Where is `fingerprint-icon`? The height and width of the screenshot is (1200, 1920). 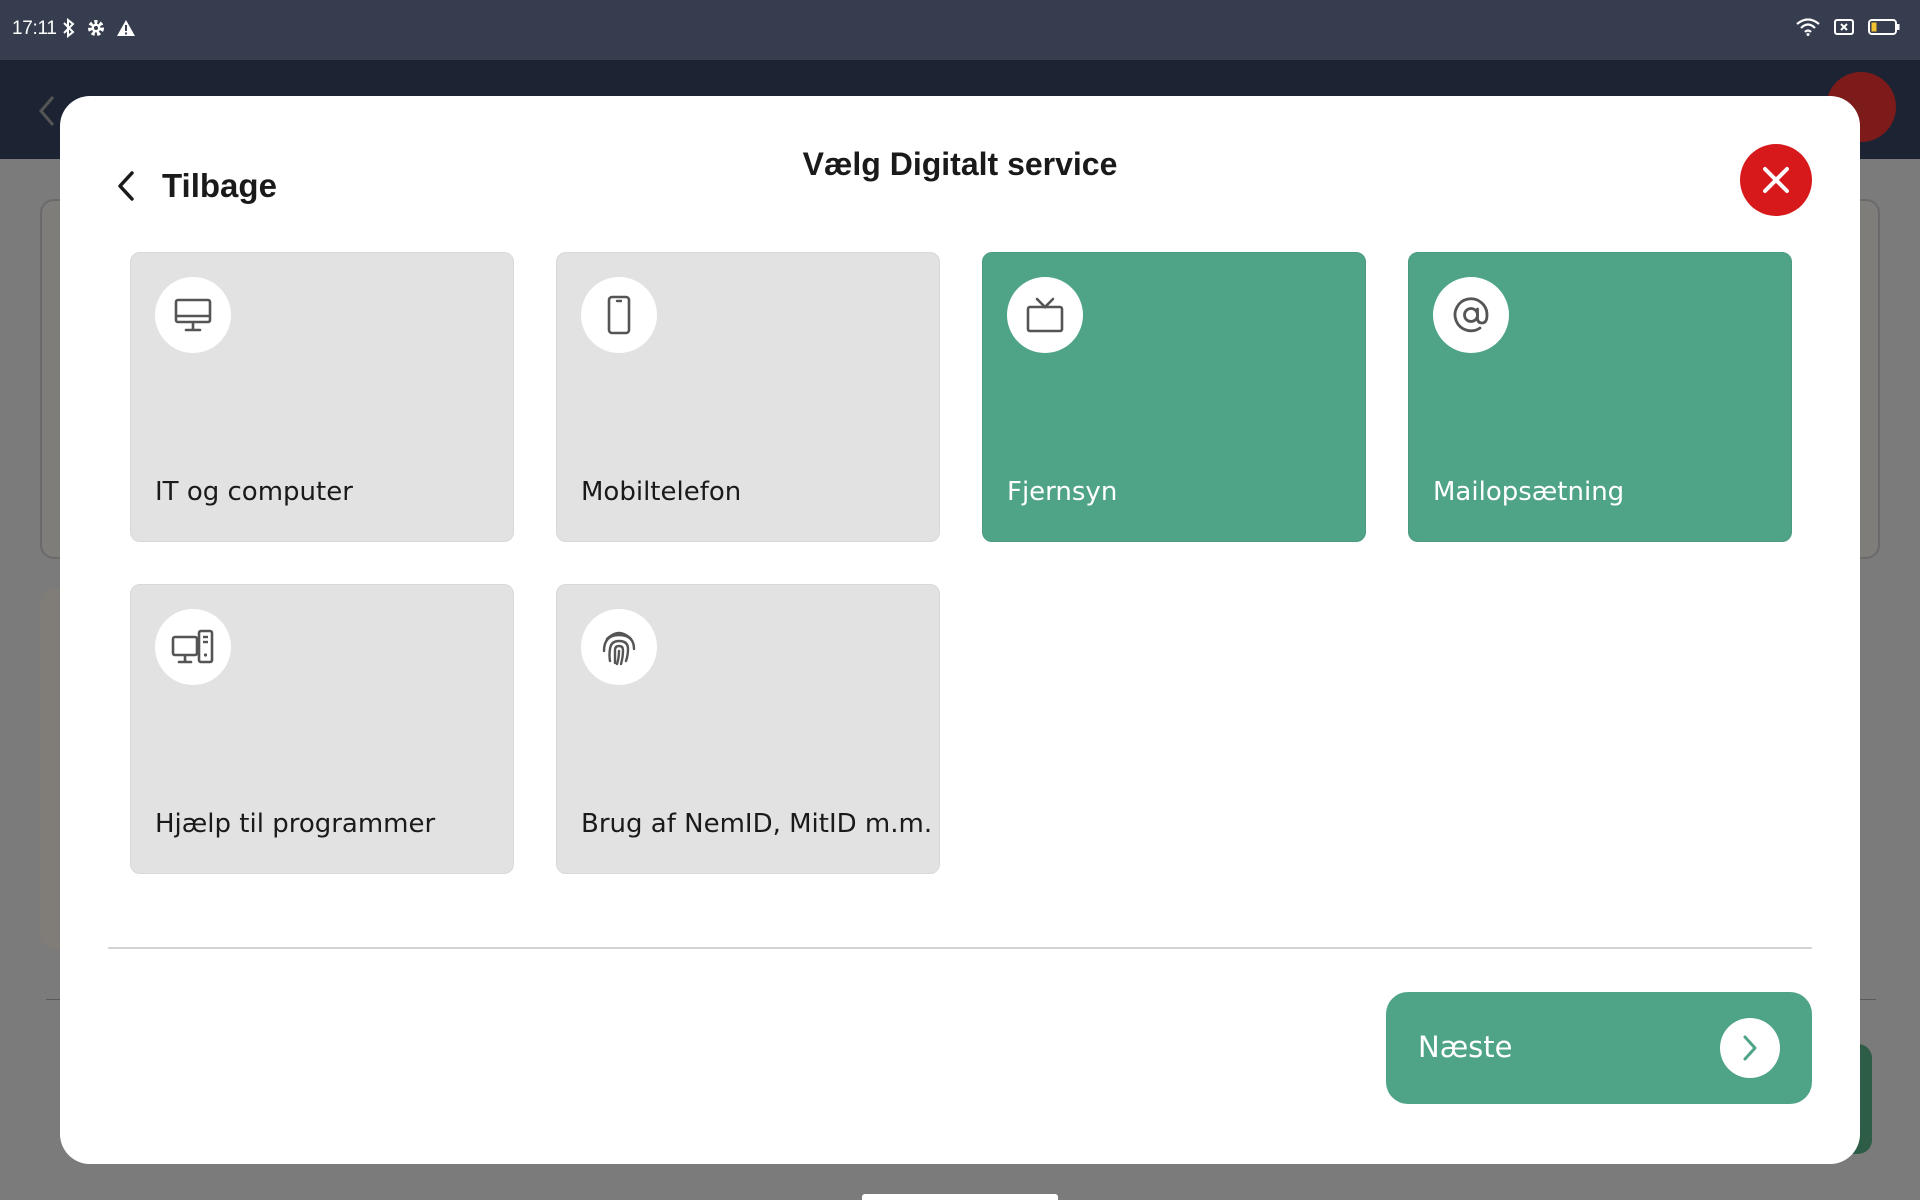 fingerprint-icon is located at coordinates (619, 648).